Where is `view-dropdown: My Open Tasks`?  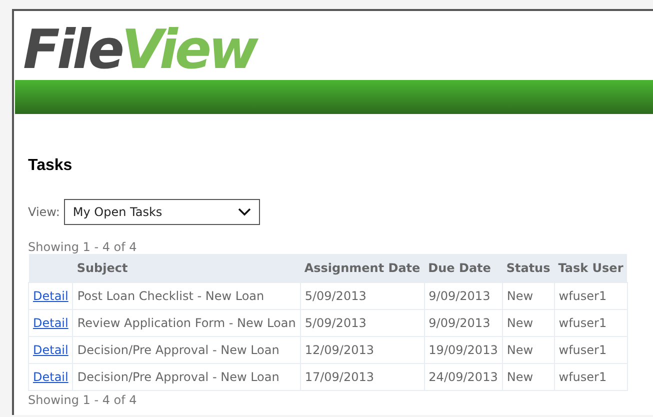 view-dropdown: My Open Tasks is located at coordinates (162, 212).